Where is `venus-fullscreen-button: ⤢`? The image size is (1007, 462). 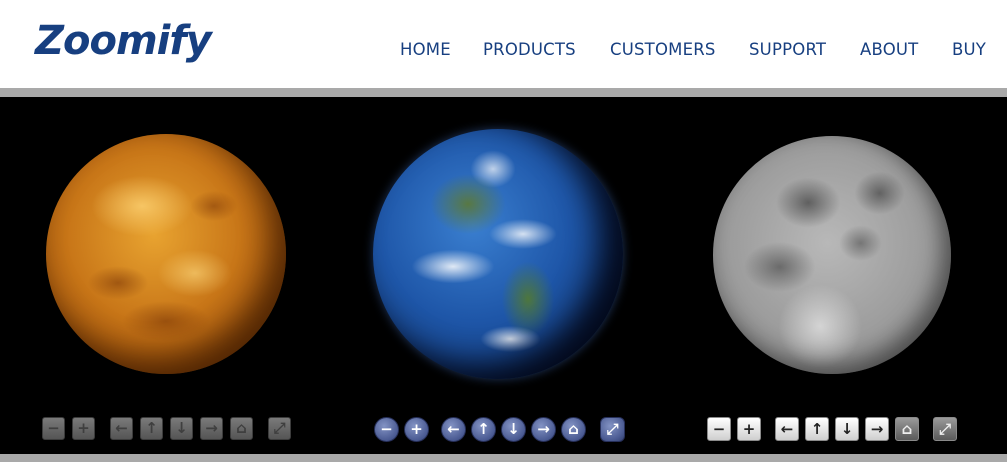
venus-fullscreen-button: ⤢ is located at coordinates (279, 428).